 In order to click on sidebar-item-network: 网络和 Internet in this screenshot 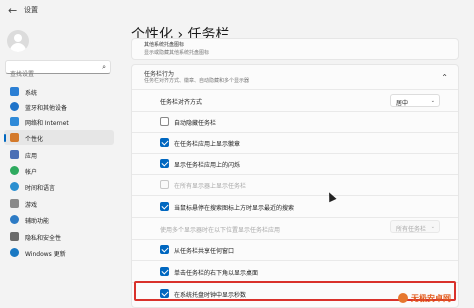, I will do `click(59, 121)`.